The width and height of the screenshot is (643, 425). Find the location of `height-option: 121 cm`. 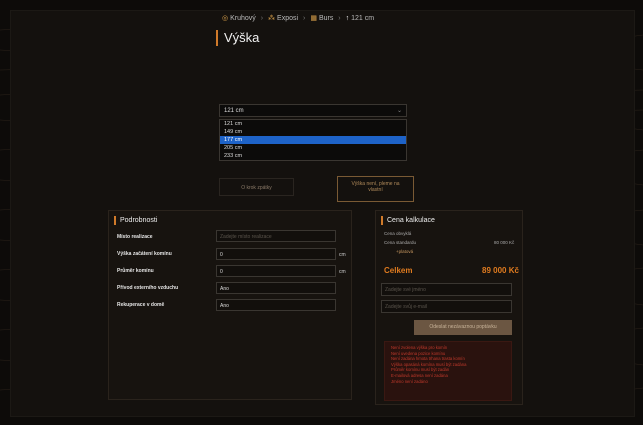

height-option: 121 cm is located at coordinates (313, 124).